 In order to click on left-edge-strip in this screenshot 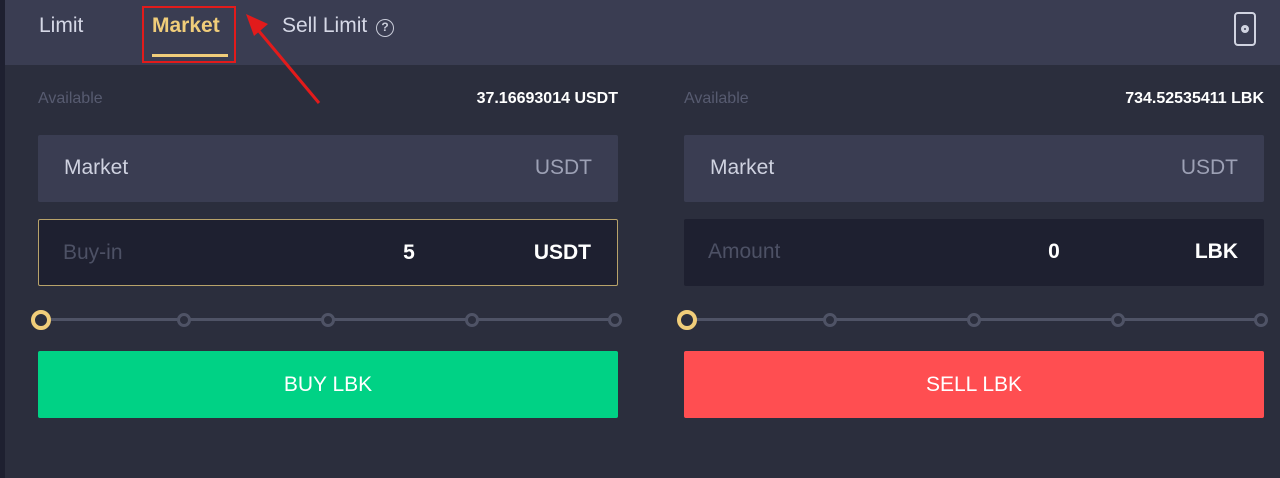, I will do `click(2, 239)`.